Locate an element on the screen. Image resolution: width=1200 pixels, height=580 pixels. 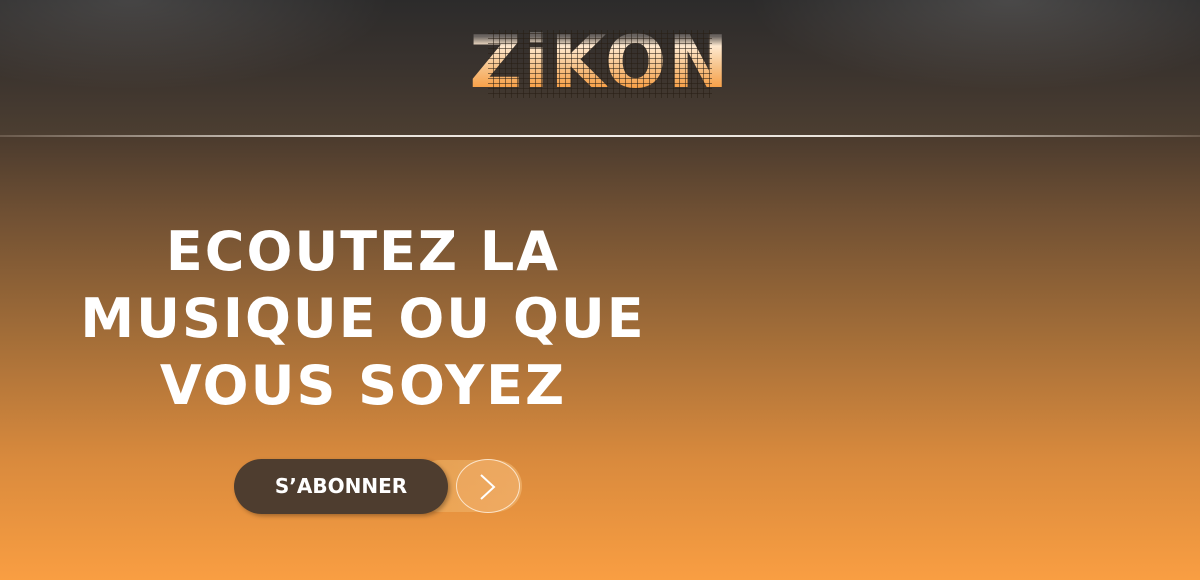
header-divider is located at coordinates (600, 136).